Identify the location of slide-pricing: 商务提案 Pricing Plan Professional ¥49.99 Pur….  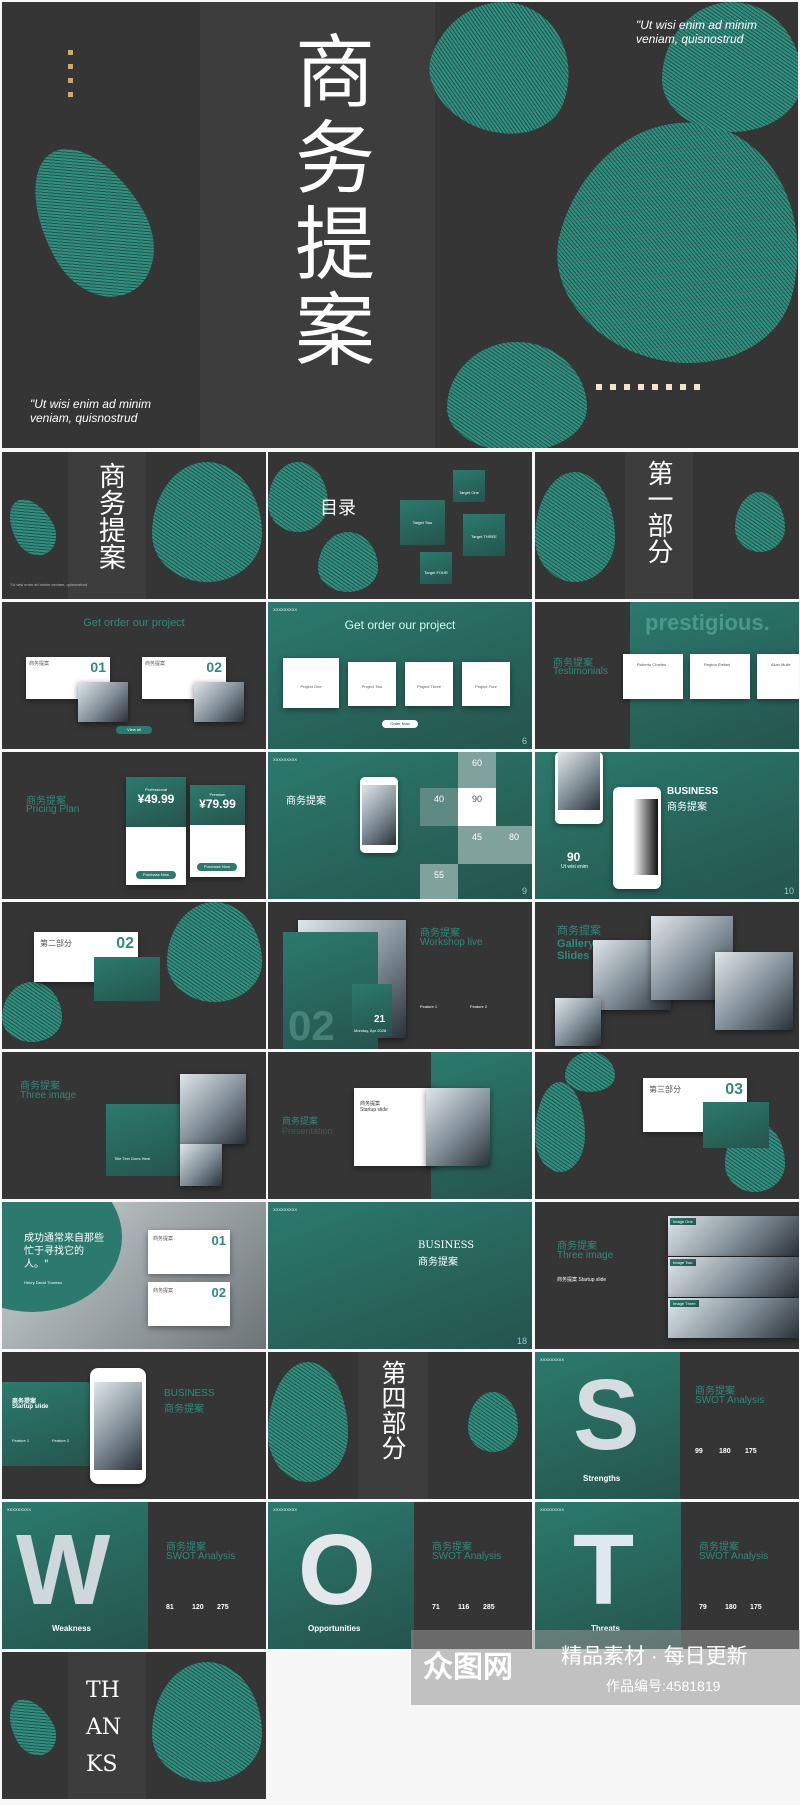
(134, 825).